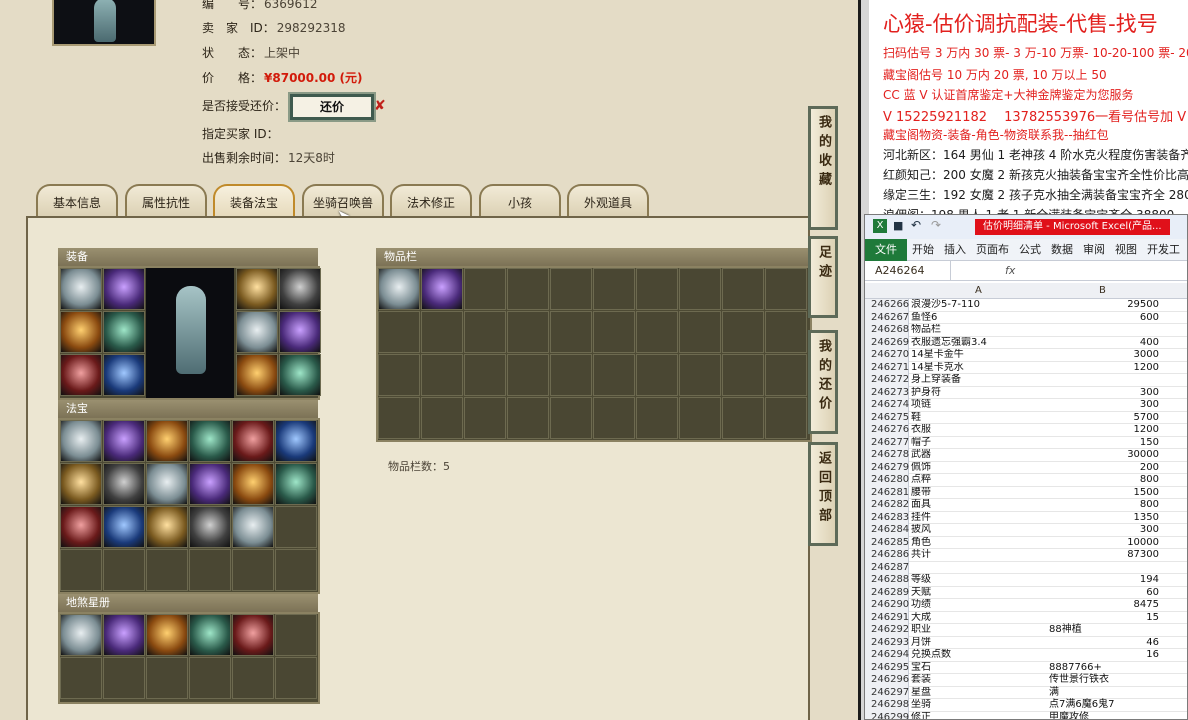 The width and height of the screenshot is (1188, 720). I want to click on cell-a: 职业, so click(979, 630).